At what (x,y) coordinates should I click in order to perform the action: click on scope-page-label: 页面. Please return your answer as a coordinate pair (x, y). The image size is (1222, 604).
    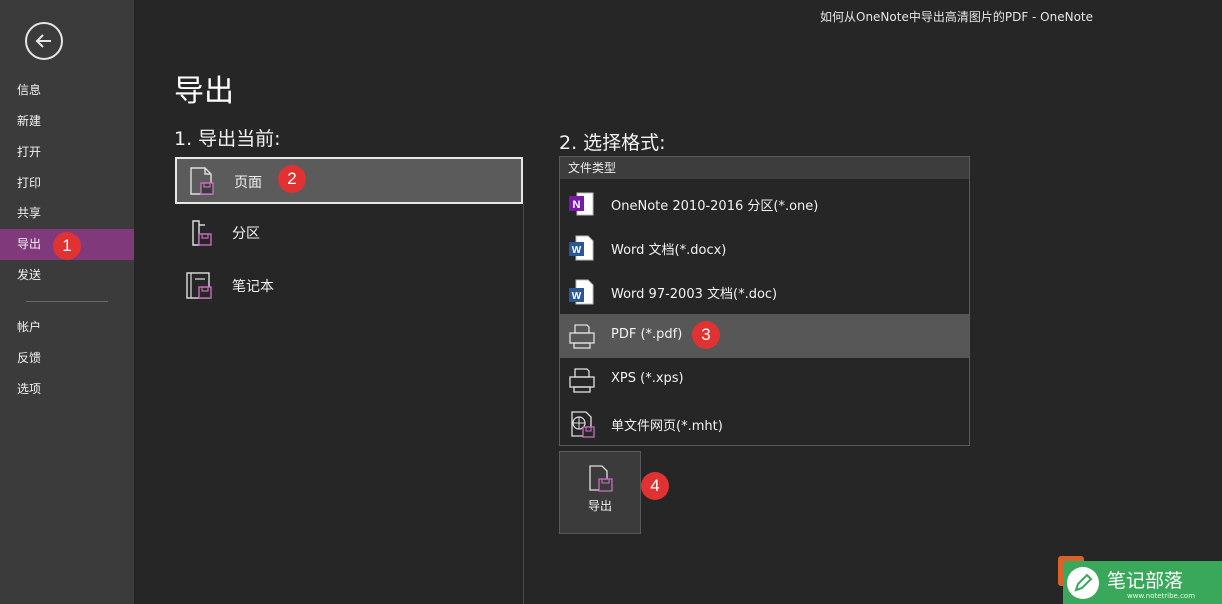
    Looking at the image, I should click on (248, 183).